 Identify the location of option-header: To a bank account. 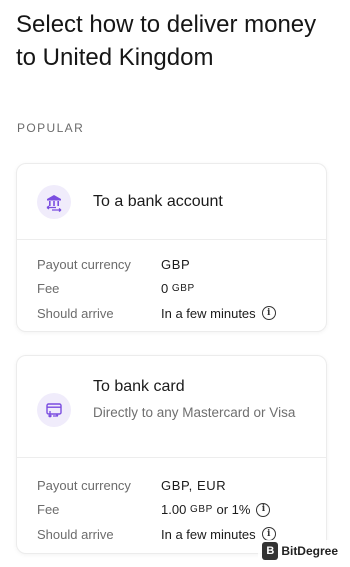
(171, 202).